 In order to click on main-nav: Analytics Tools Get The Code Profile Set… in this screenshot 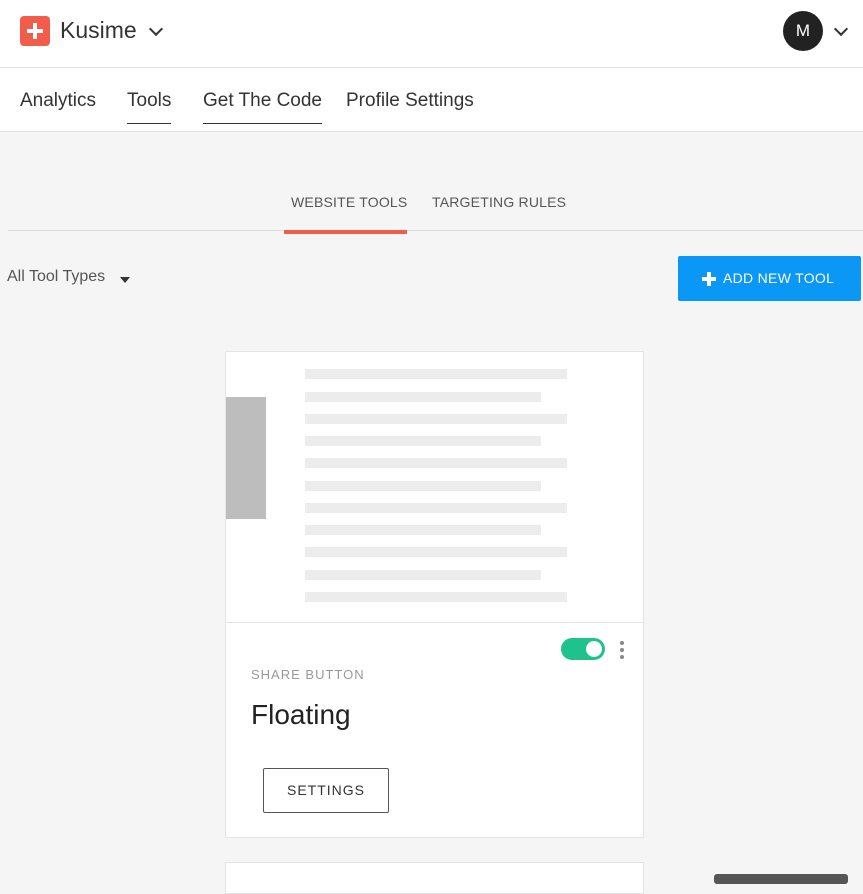, I will do `click(431, 100)`.